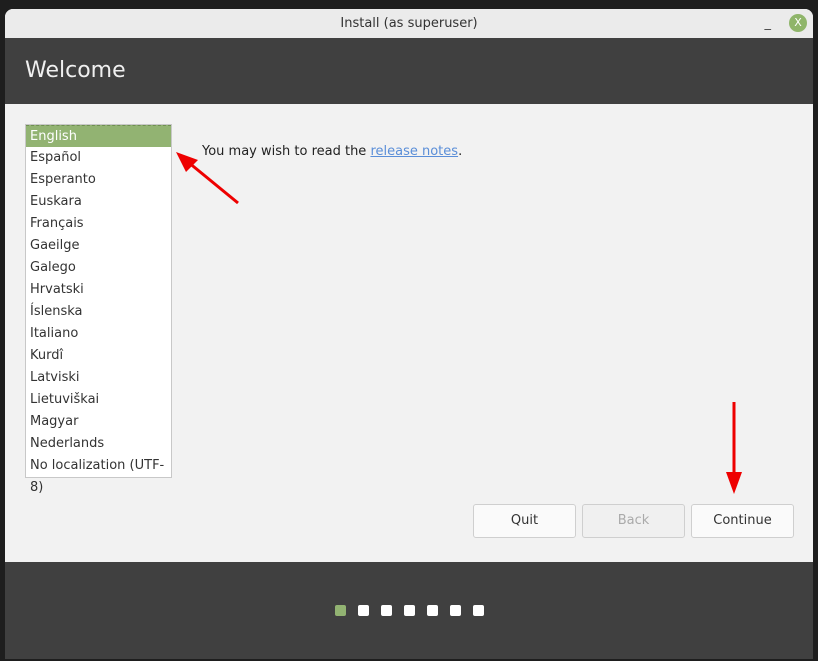 This screenshot has width=818, height=661. Describe the element at coordinates (98, 444) in the screenshot. I see `language-item: Nederlands` at that location.